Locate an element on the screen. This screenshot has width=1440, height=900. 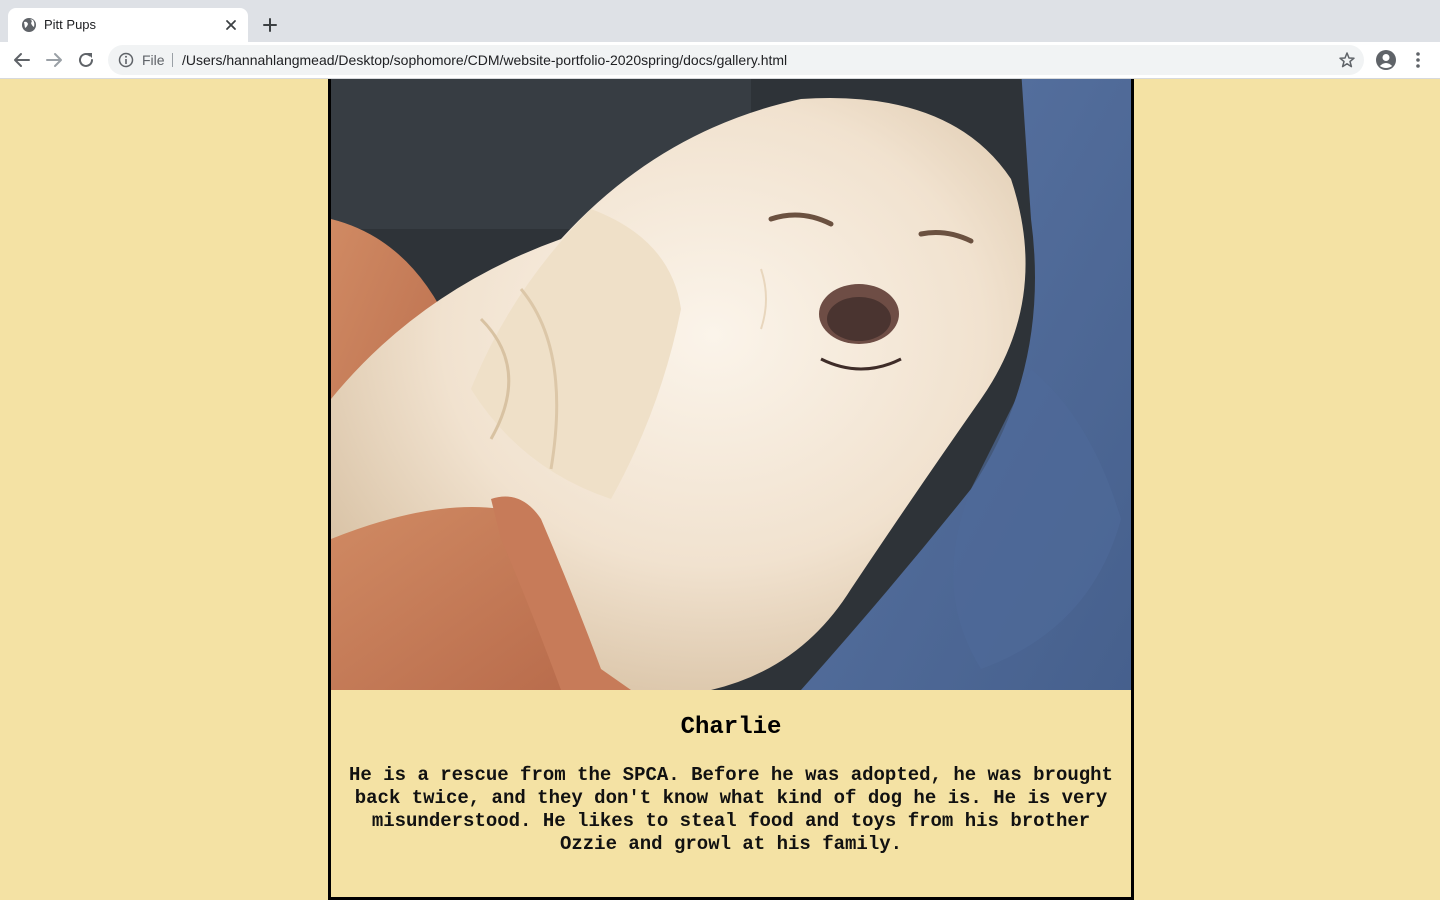
forward-arrow-icon is located at coordinates (54, 60).